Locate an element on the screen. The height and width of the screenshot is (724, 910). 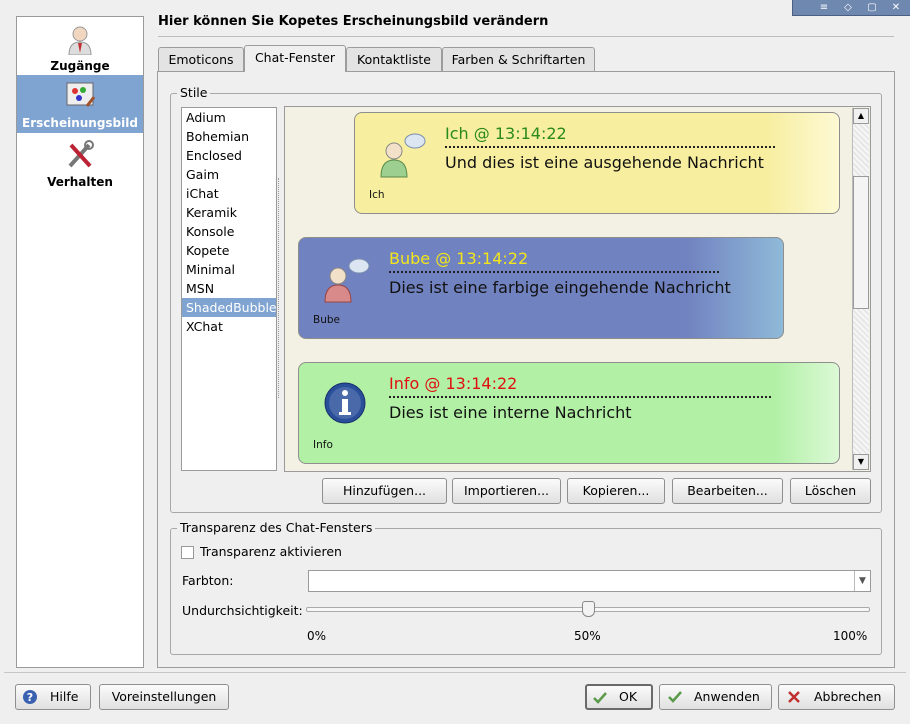
footer-divider is located at coordinates (455, 672).